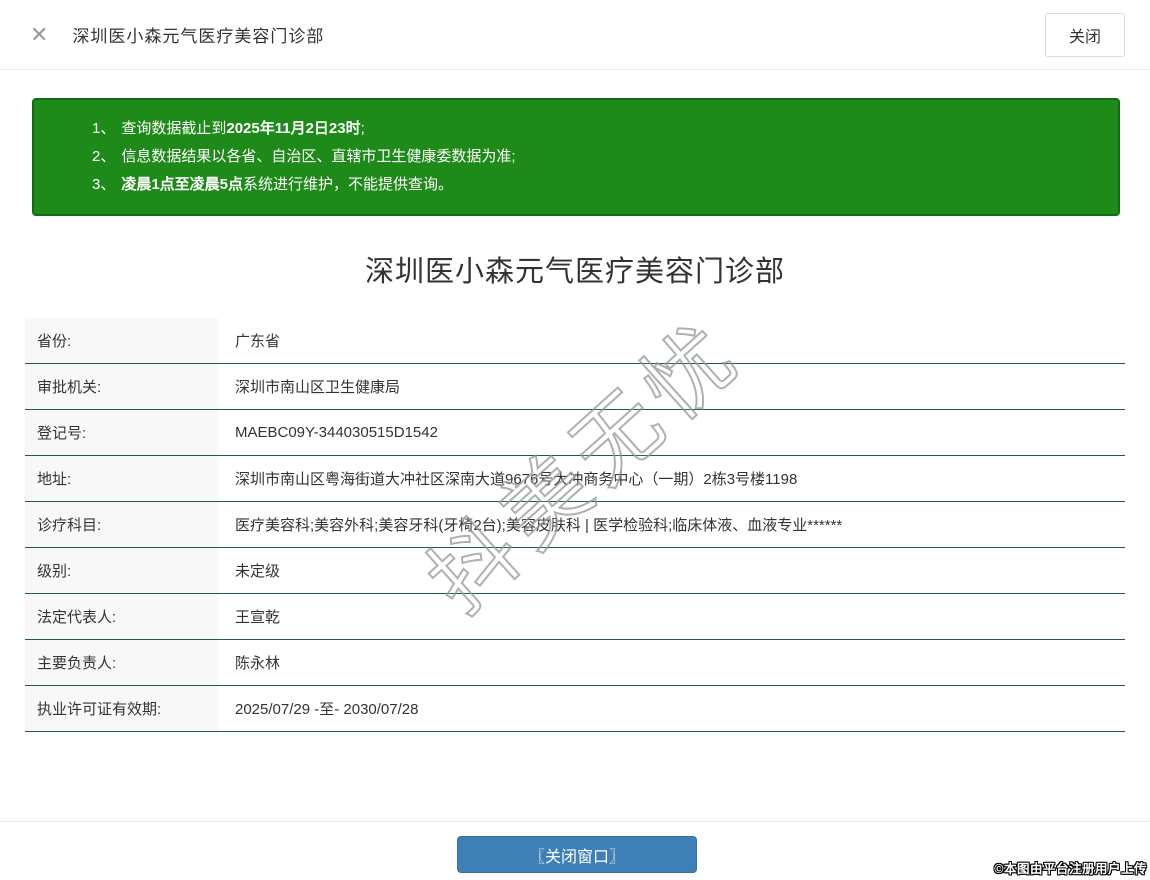 The image size is (1150, 880). Describe the element at coordinates (104, 184) in the screenshot. I see `notice-item-number: 3、` at that location.